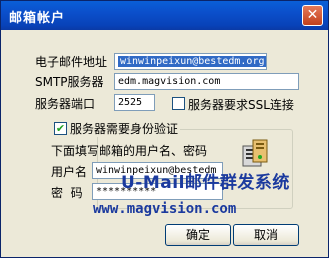 The width and height of the screenshot is (329, 258). I want to click on check-icon: ✔, so click(60, 128).